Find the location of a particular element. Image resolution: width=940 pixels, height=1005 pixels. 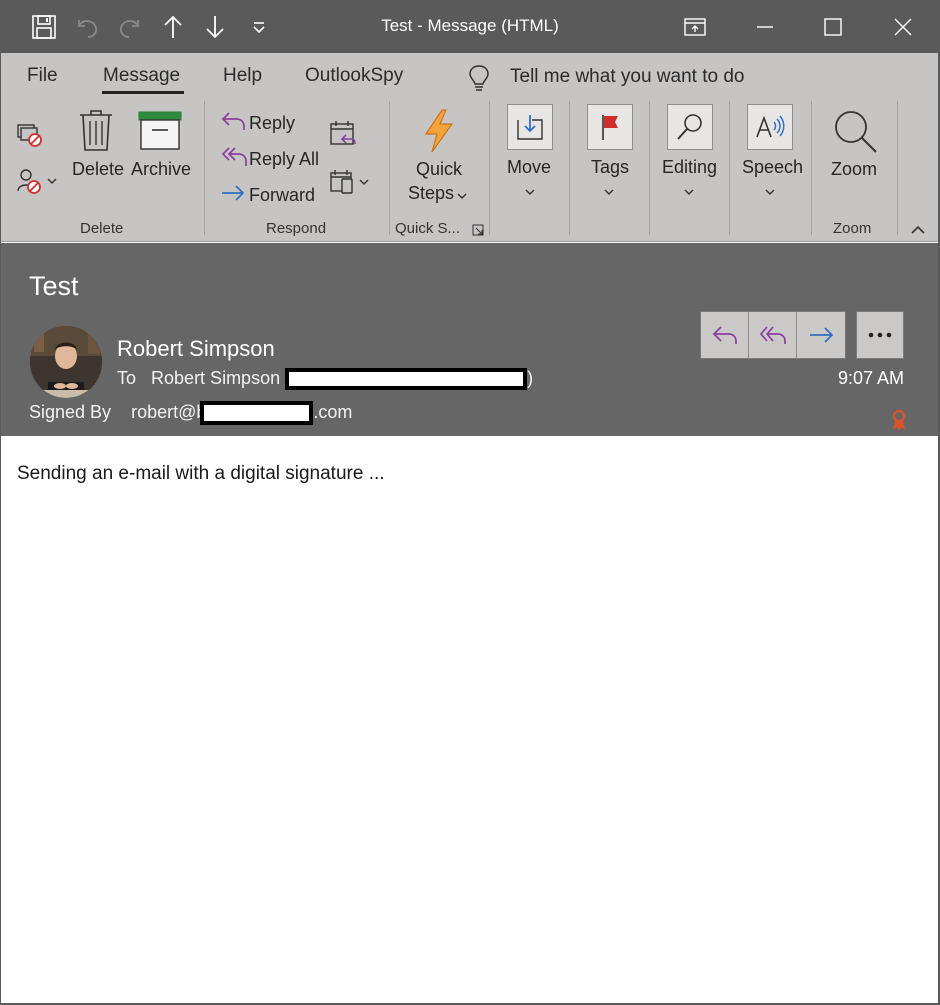

inline-reply-all-button is located at coordinates (773, 335).